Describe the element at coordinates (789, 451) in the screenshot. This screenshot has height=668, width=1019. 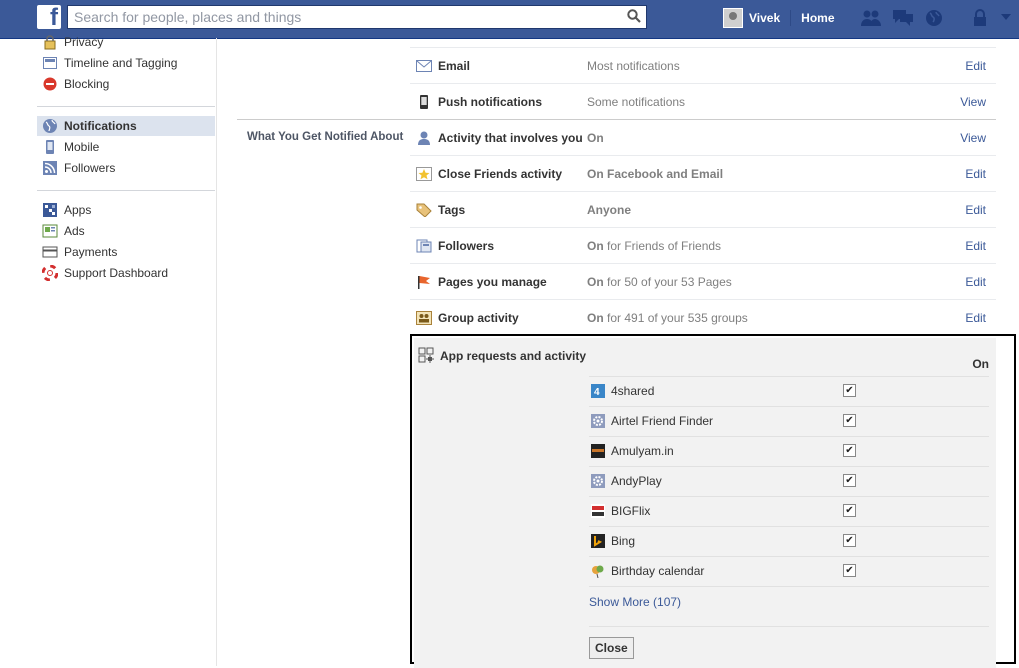
I see `app-row-amulyam: Amulyam.in ✔` at that location.